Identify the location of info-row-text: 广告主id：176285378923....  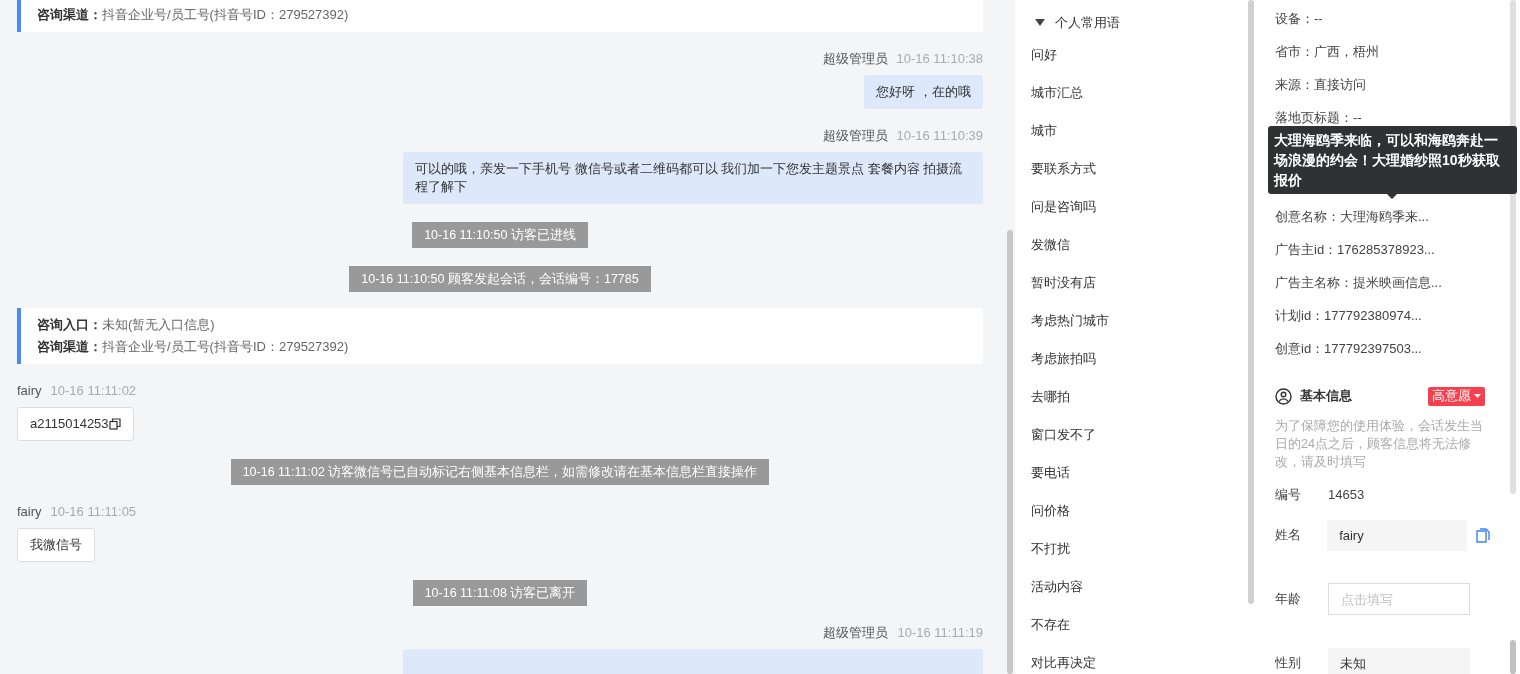
(1355, 250).